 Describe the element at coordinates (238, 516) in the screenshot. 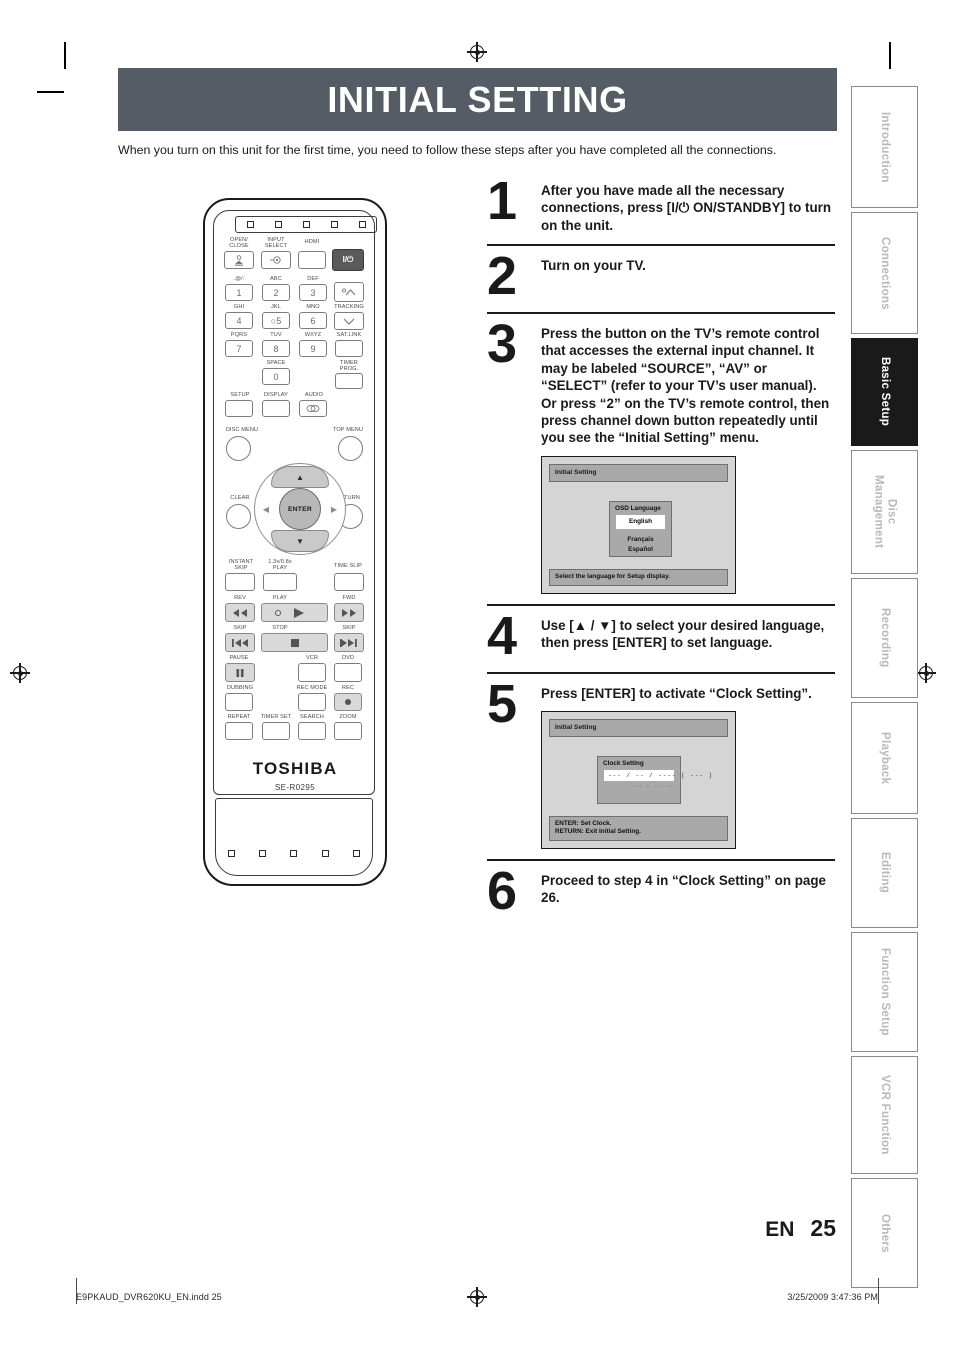

I see `clear-button` at that location.